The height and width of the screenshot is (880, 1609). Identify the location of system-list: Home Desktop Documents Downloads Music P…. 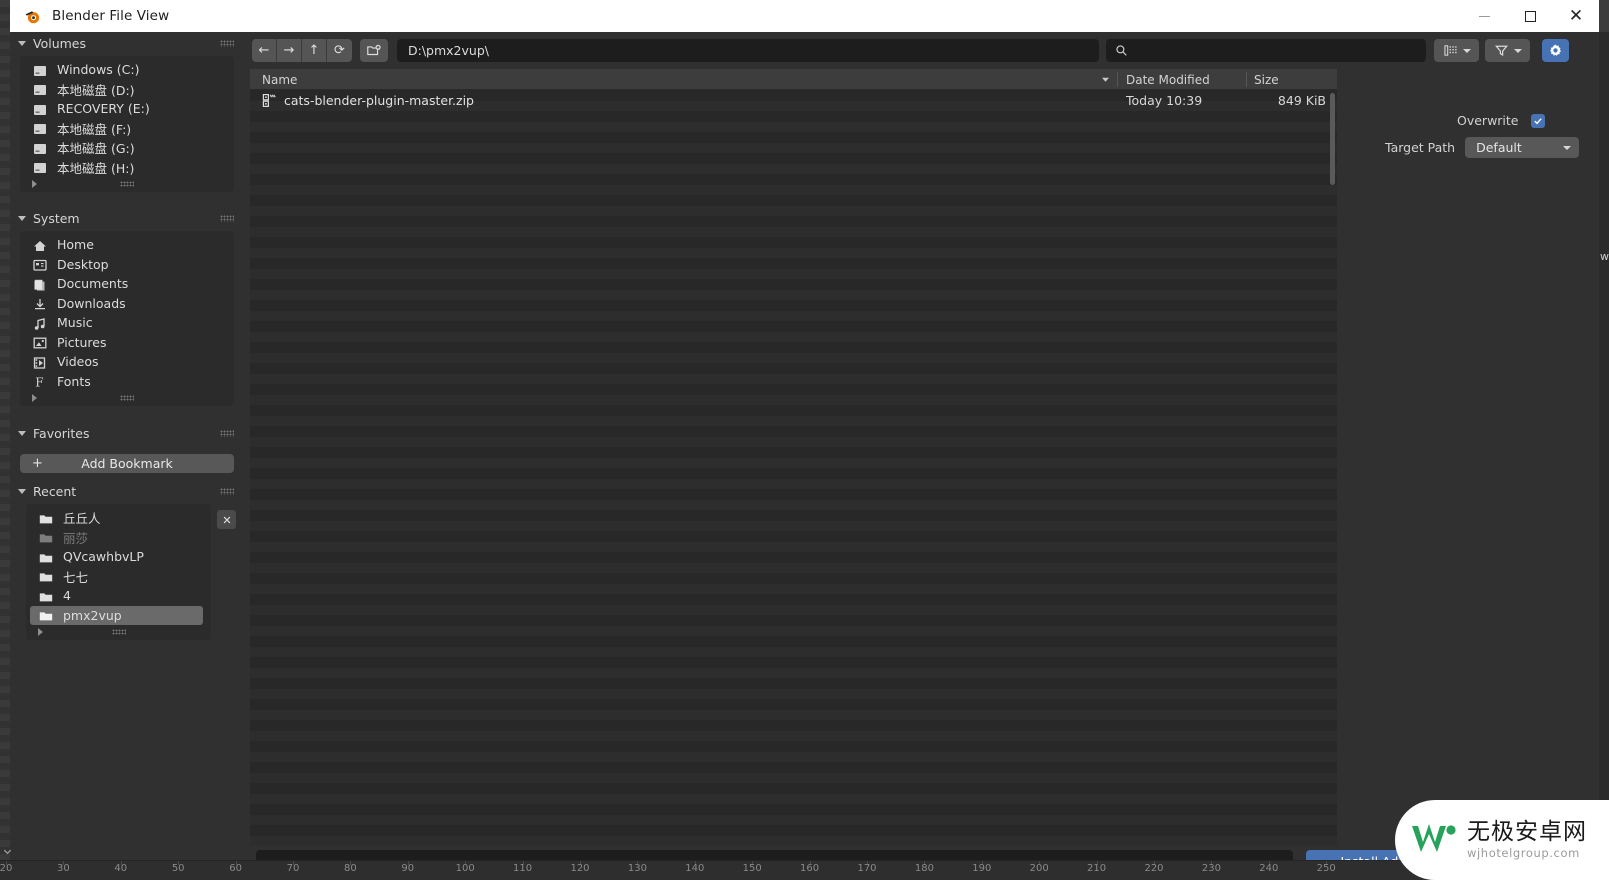
(127, 318).